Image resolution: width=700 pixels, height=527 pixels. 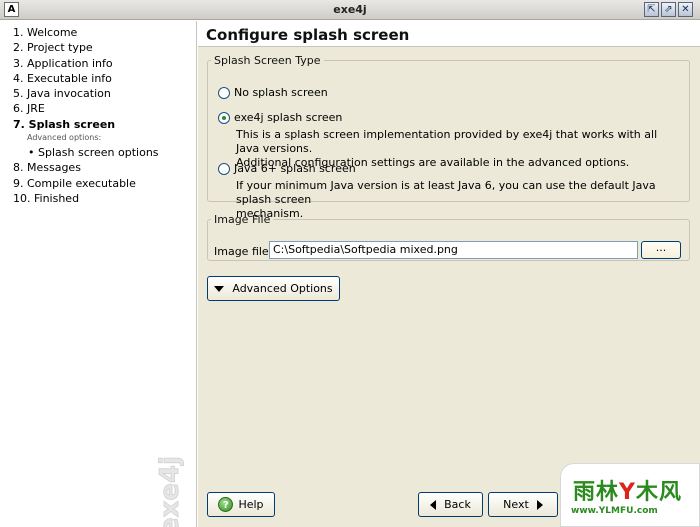 I want to click on site-logo-url: www.YLMFU.com, so click(x=614, y=511).